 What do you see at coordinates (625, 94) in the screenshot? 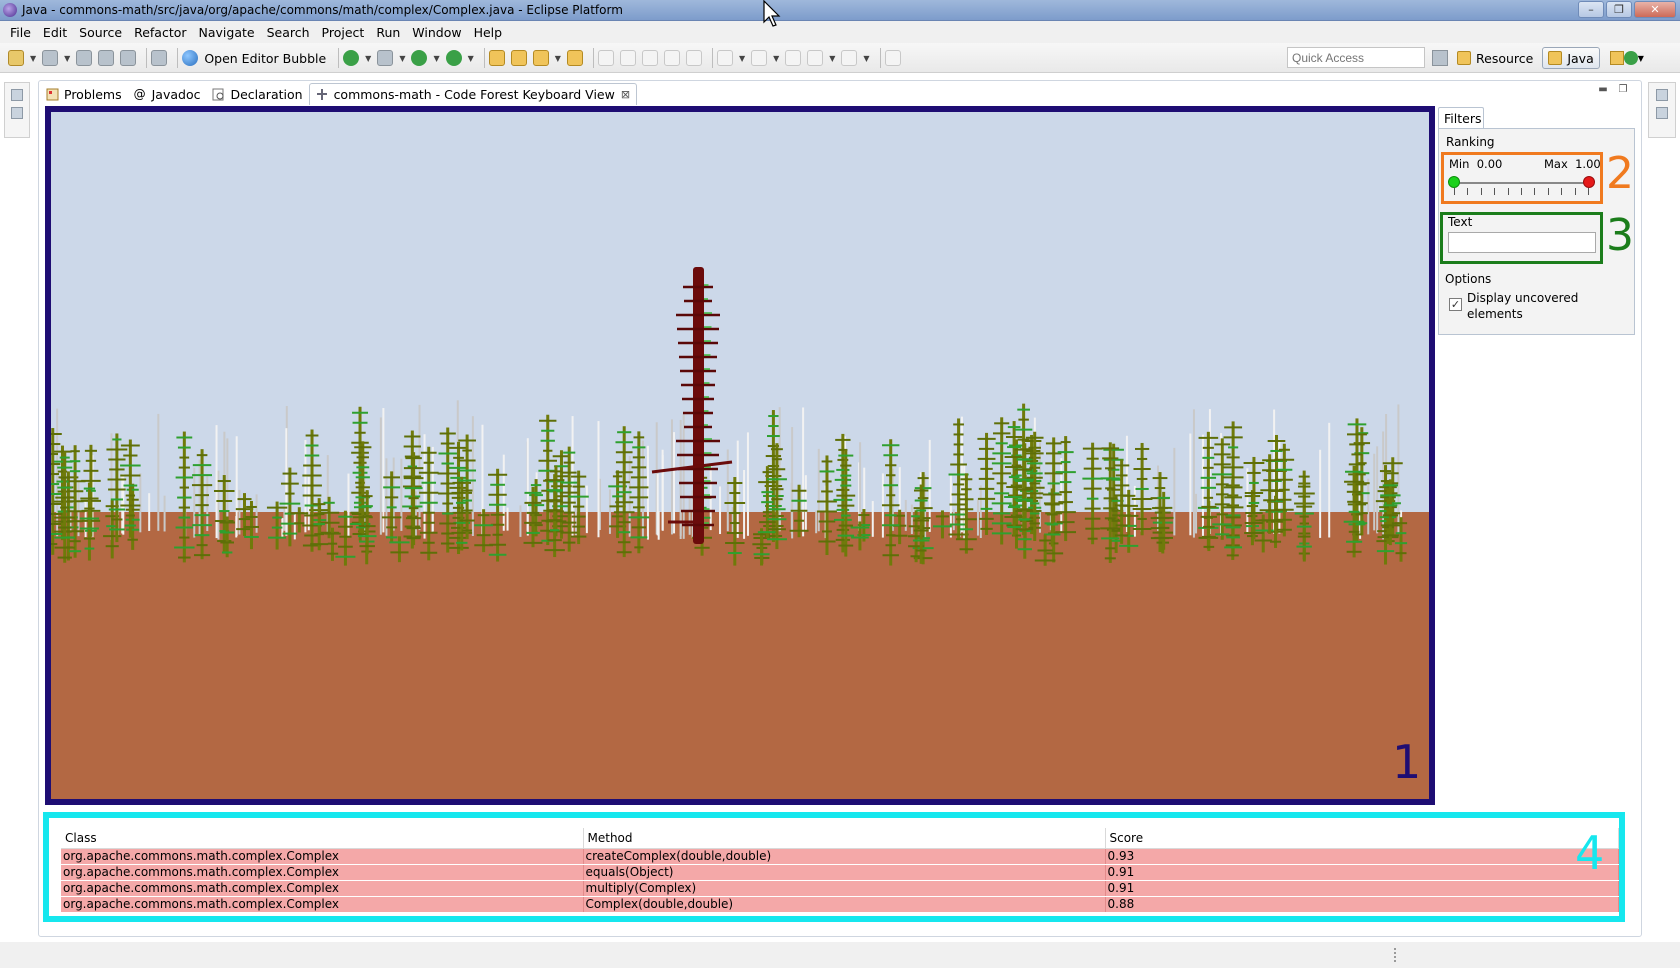
I see `close-icon: ⊠` at bounding box center [625, 94].